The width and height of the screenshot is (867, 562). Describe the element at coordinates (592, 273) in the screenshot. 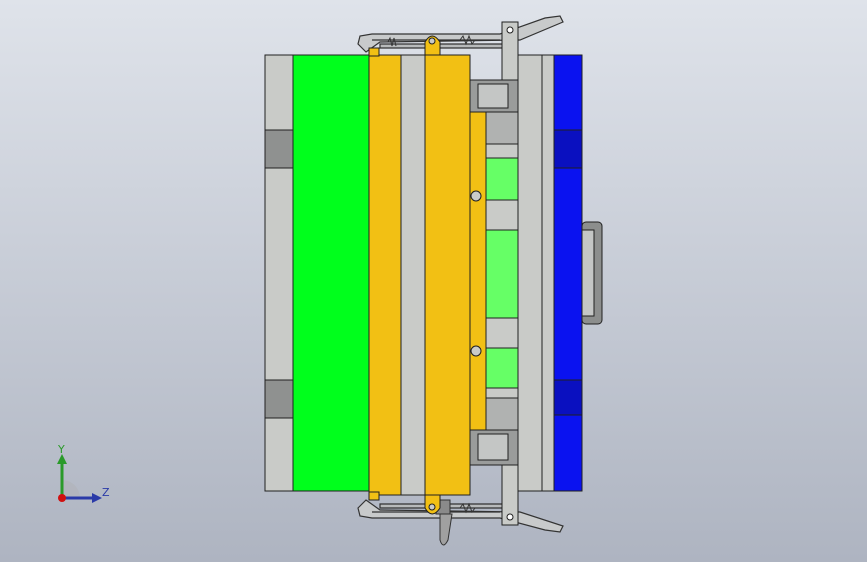

I see `locating-ring` at that location.